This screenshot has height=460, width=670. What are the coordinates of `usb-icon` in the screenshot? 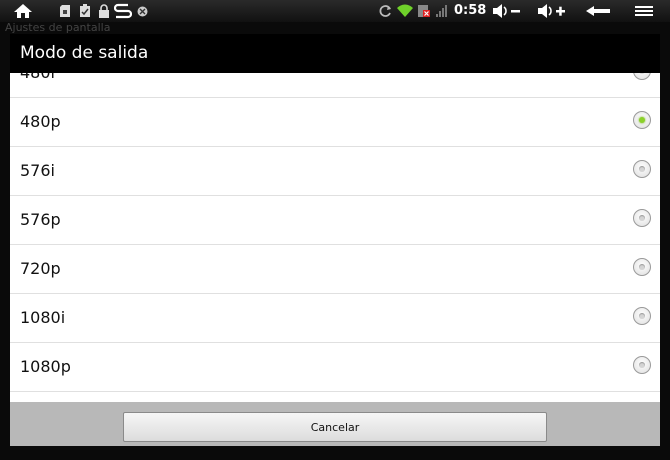 It's located at (123, 11).